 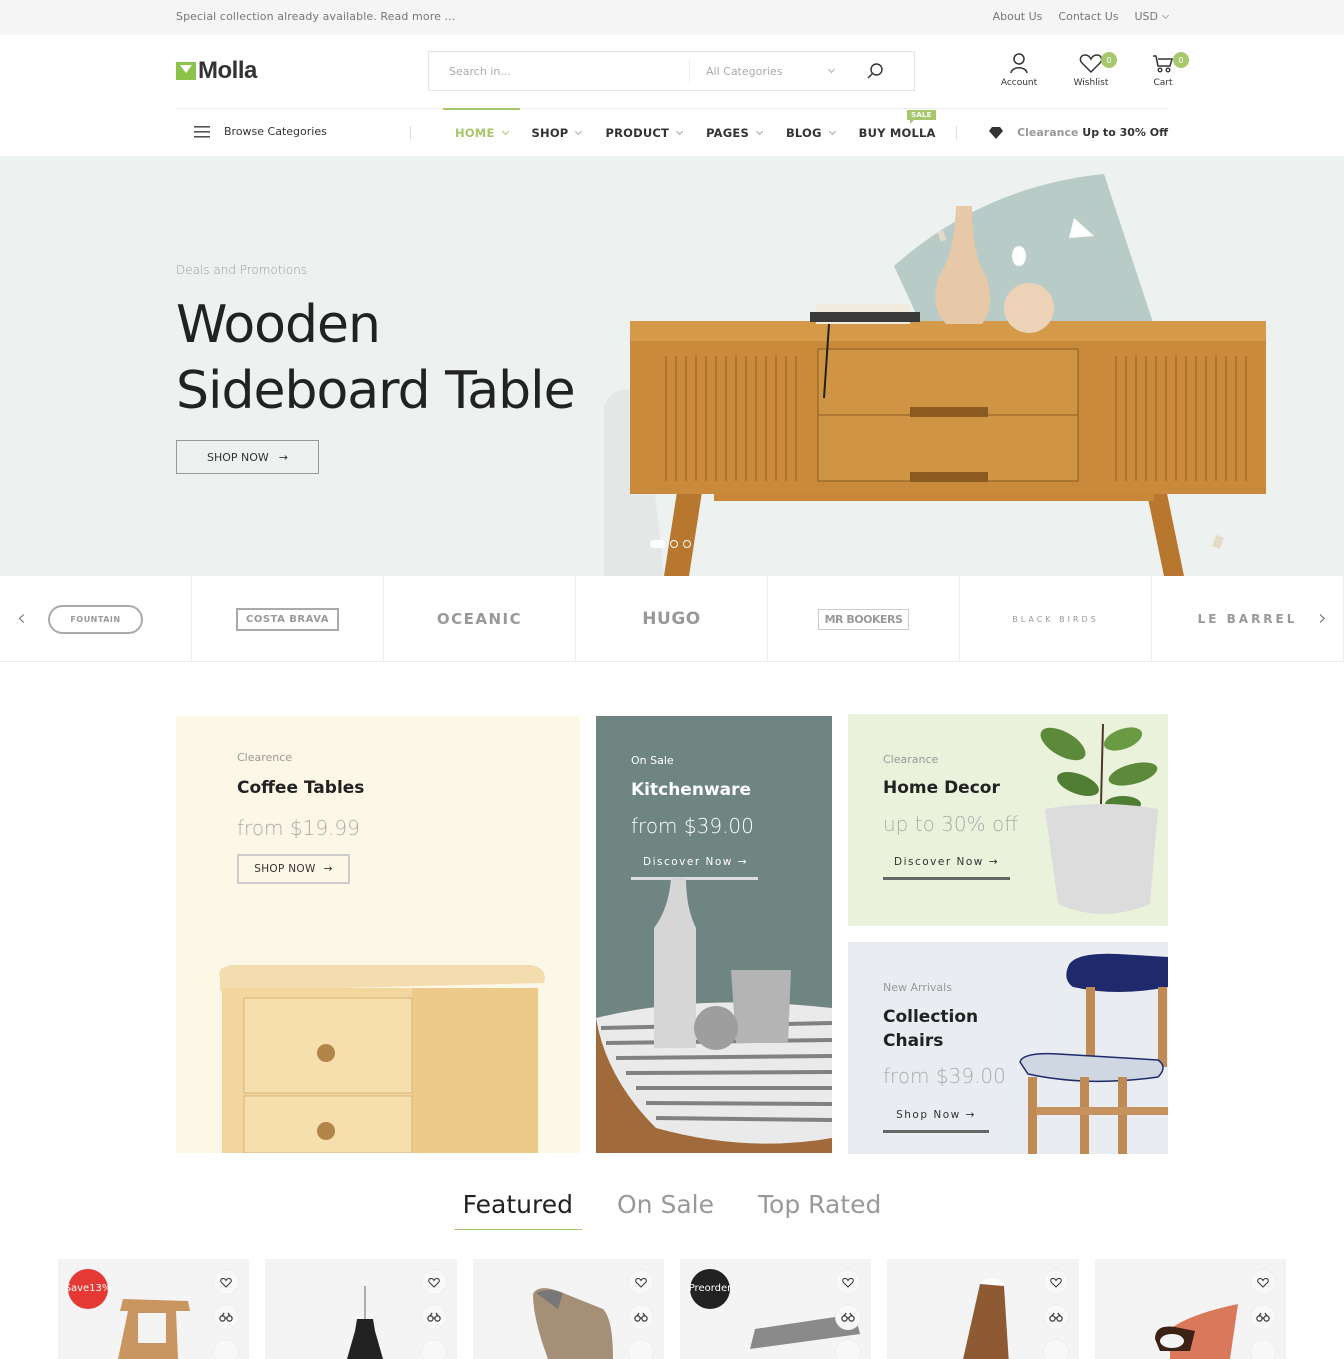 I want to click on clearance-link: Clearance Up to 30% Off, so click(x=1078, y=132).